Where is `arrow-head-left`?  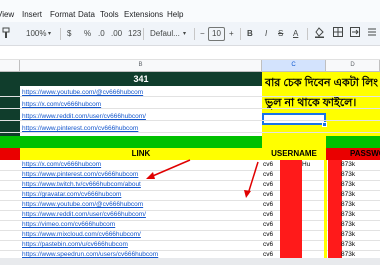 arrow-head-left is located at coordinates (150, 175).